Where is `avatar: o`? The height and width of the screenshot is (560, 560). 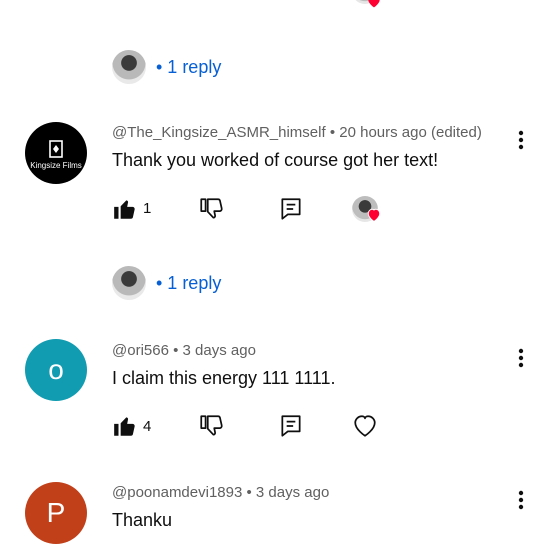 avatar: o is located at coordinates (56, 370).